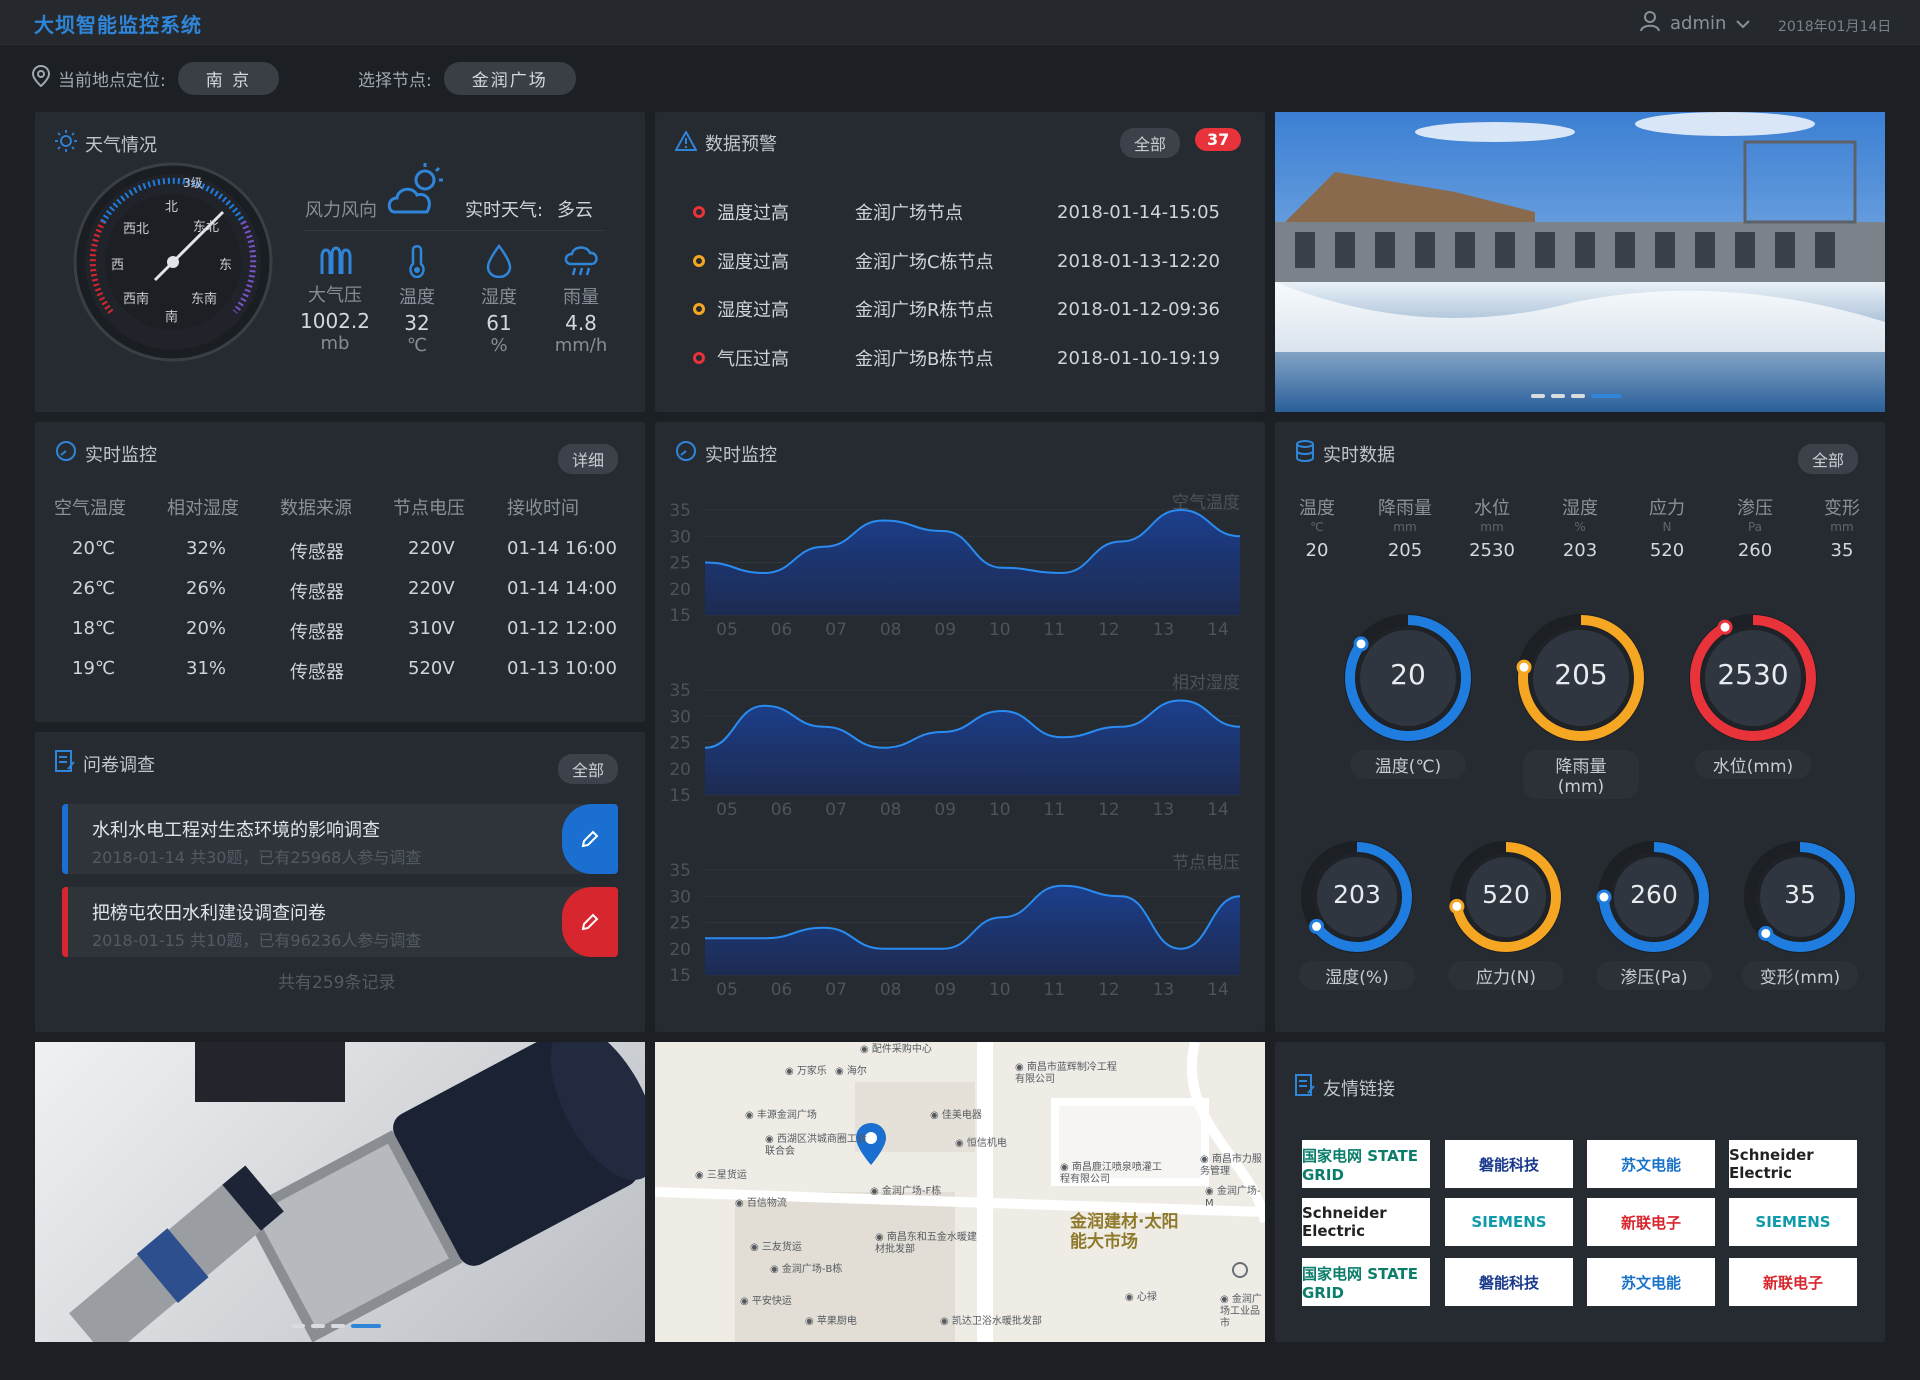 The height and width of the screenshot is (1380, 1920). I want to click on dam-photo-carousel, so click(1580, 262).